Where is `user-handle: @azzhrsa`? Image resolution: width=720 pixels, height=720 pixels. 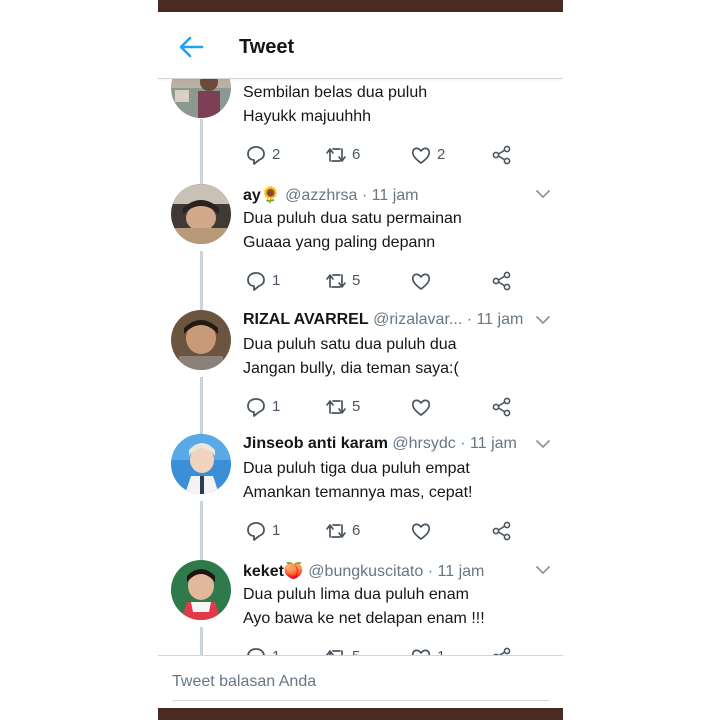 user-handle: @azzhrsa is located at coordinates (321, 195).